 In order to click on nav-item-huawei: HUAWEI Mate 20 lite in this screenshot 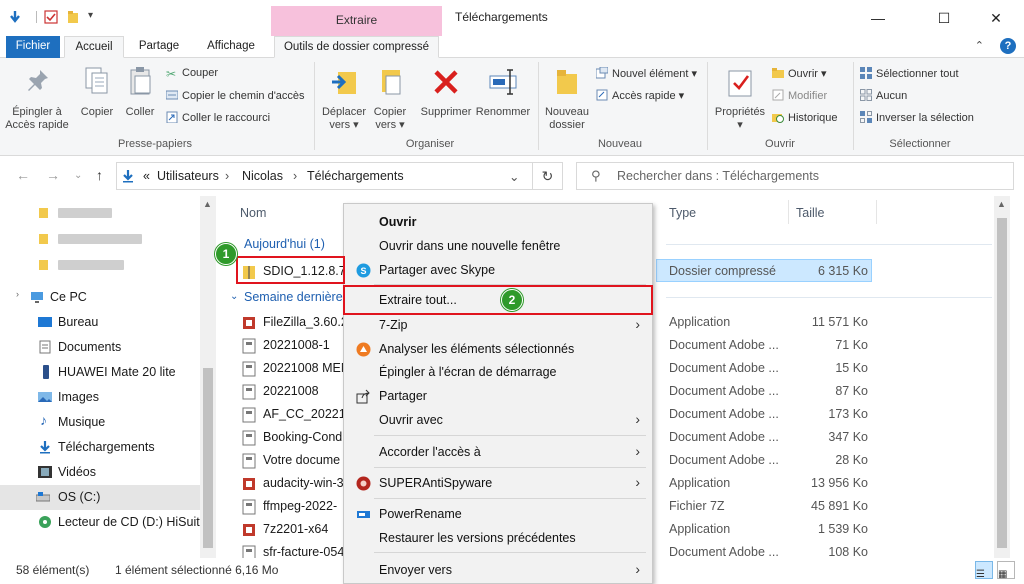, I will do `click(100, 372)`.